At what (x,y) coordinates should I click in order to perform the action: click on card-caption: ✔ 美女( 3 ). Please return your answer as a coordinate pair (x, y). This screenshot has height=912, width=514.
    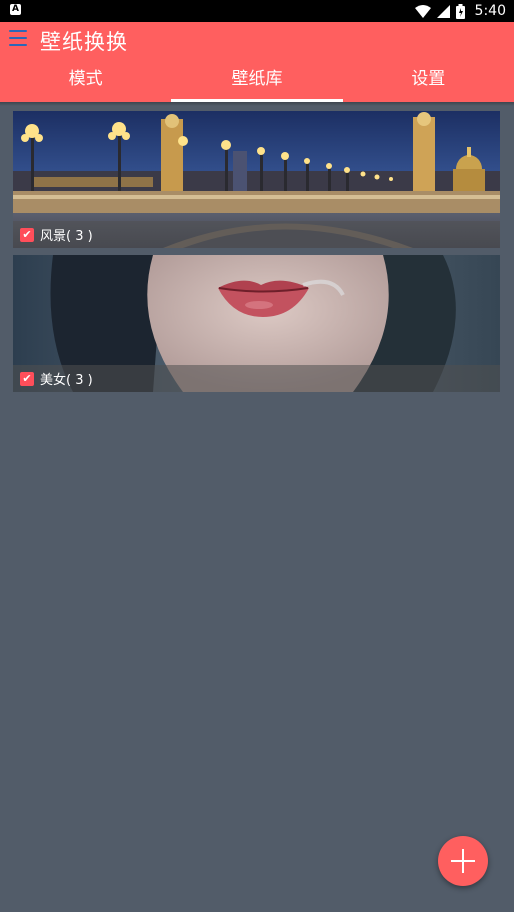
    Looking at the image, I should click on (256, 378).